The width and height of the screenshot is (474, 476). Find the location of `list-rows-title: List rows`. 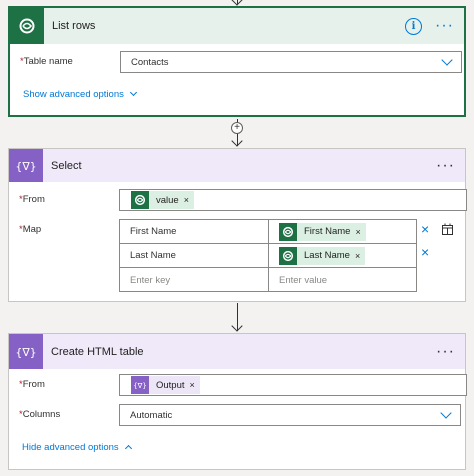

list-rows-title: List rows is located at coordinates (74, 26).